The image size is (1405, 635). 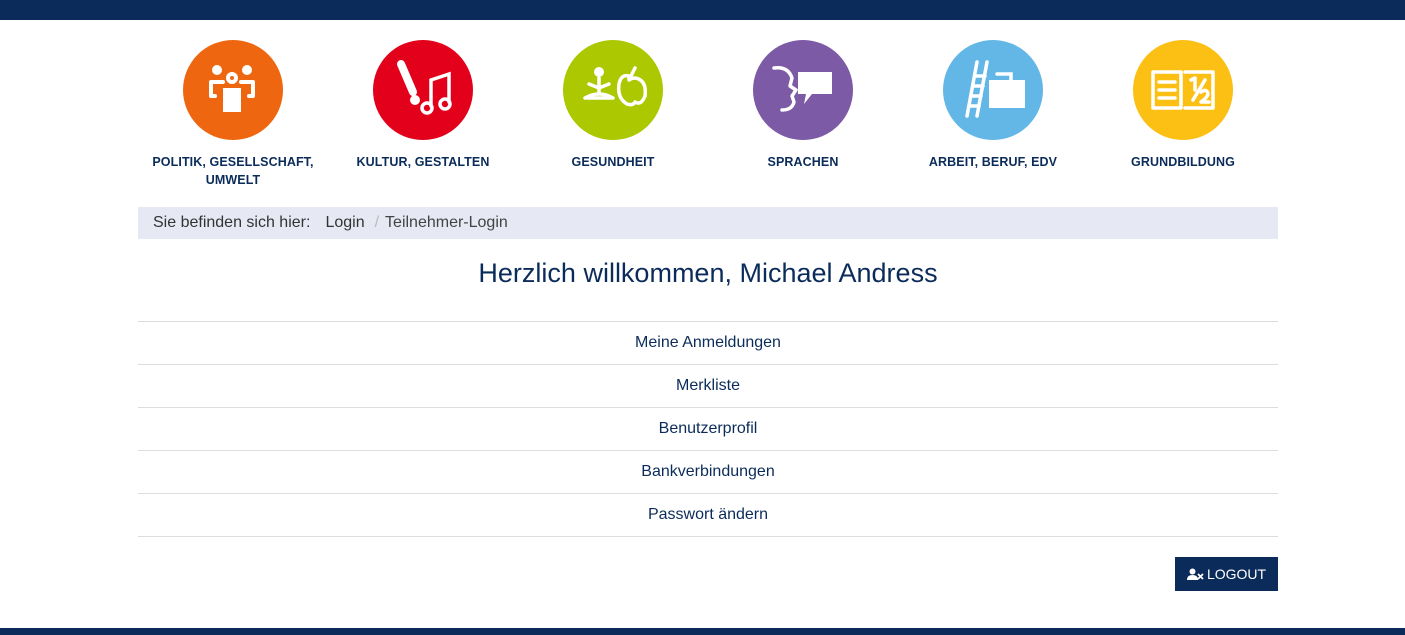 I want to click on ladder-briefcase-icon, so click(x=993, y=90).